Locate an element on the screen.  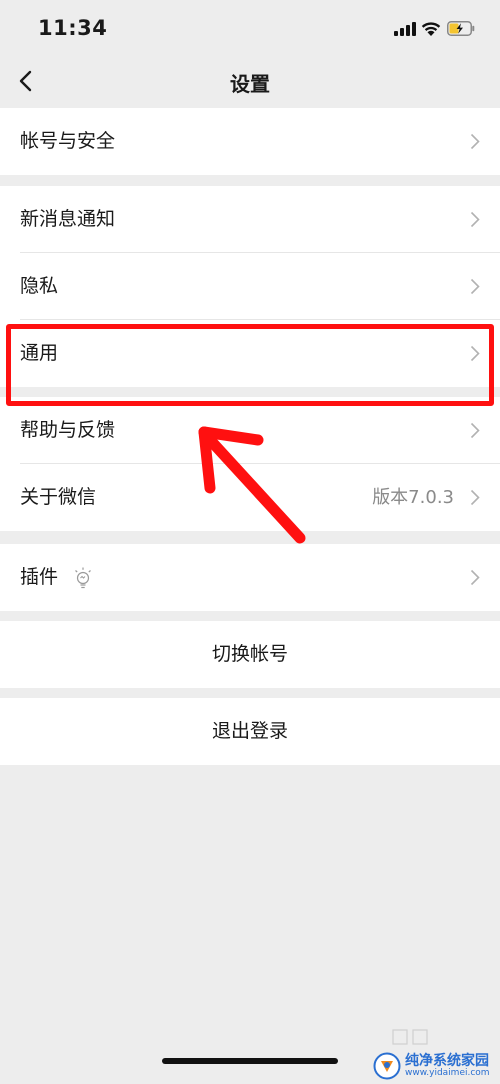
site-watermark: 纯净系统家园 www.yidaimei.com is located at coordinates (435, 1066).